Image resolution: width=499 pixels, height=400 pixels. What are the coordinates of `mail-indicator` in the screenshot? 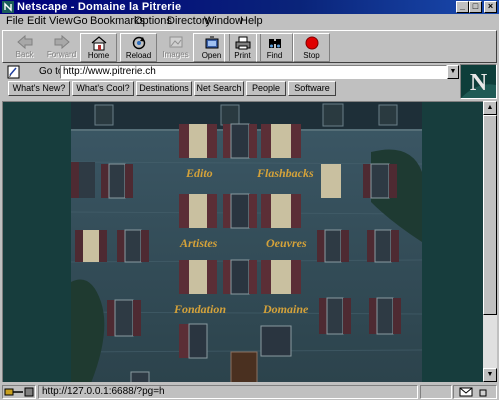 It's located at (475, 392).